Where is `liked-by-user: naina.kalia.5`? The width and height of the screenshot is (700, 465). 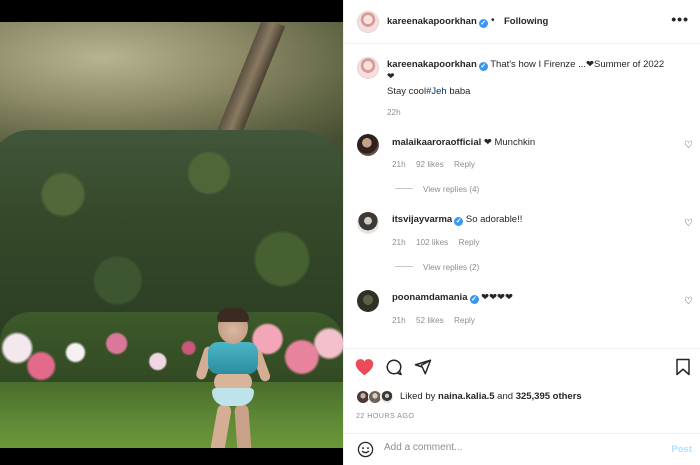
liked-by-user: naina.kalia.5 is located at coordinates (466, 396).